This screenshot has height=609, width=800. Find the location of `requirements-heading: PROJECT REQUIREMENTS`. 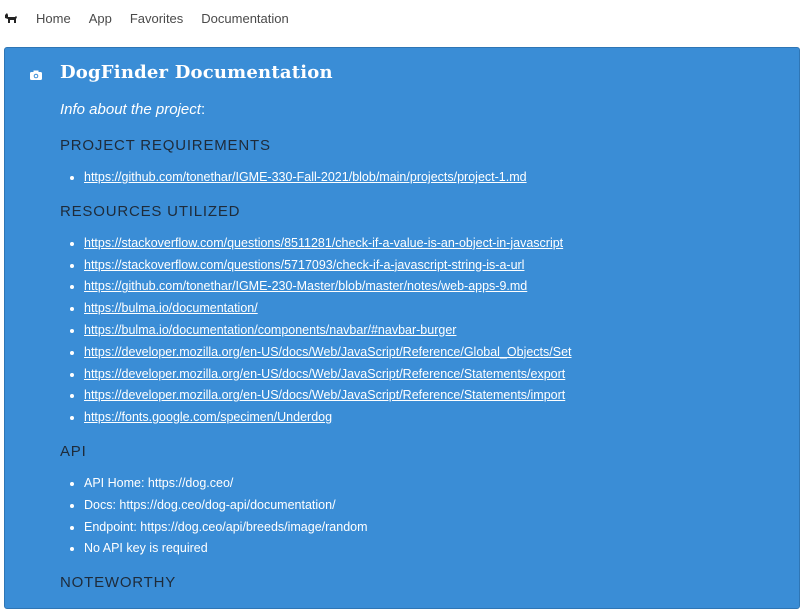

requirements-heading: PROJECT REQUIREMENTS is located at coordinates (165, 145).